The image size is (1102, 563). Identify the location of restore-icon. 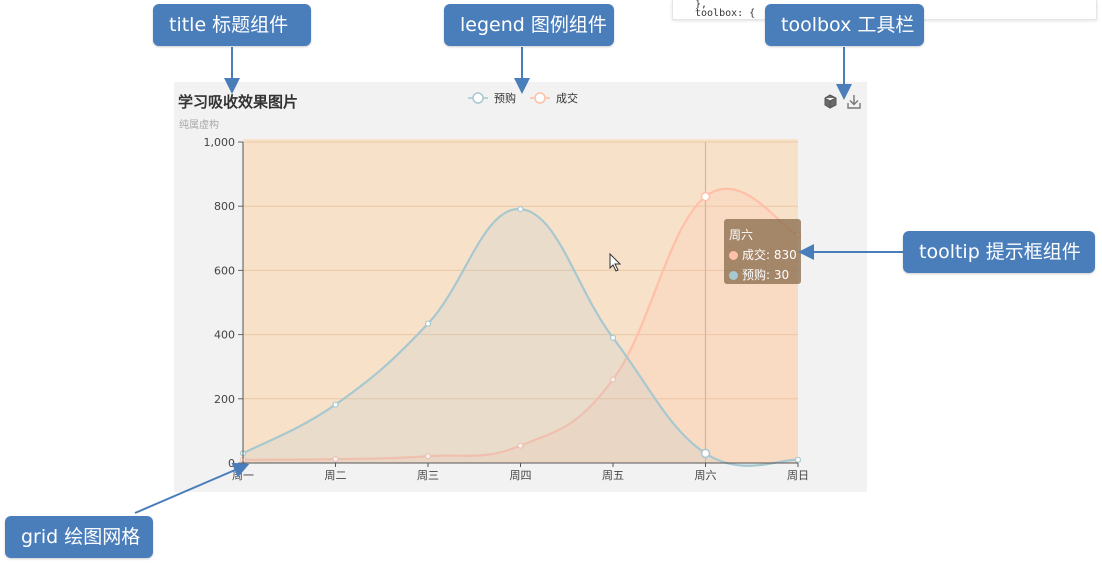
(830, 101).